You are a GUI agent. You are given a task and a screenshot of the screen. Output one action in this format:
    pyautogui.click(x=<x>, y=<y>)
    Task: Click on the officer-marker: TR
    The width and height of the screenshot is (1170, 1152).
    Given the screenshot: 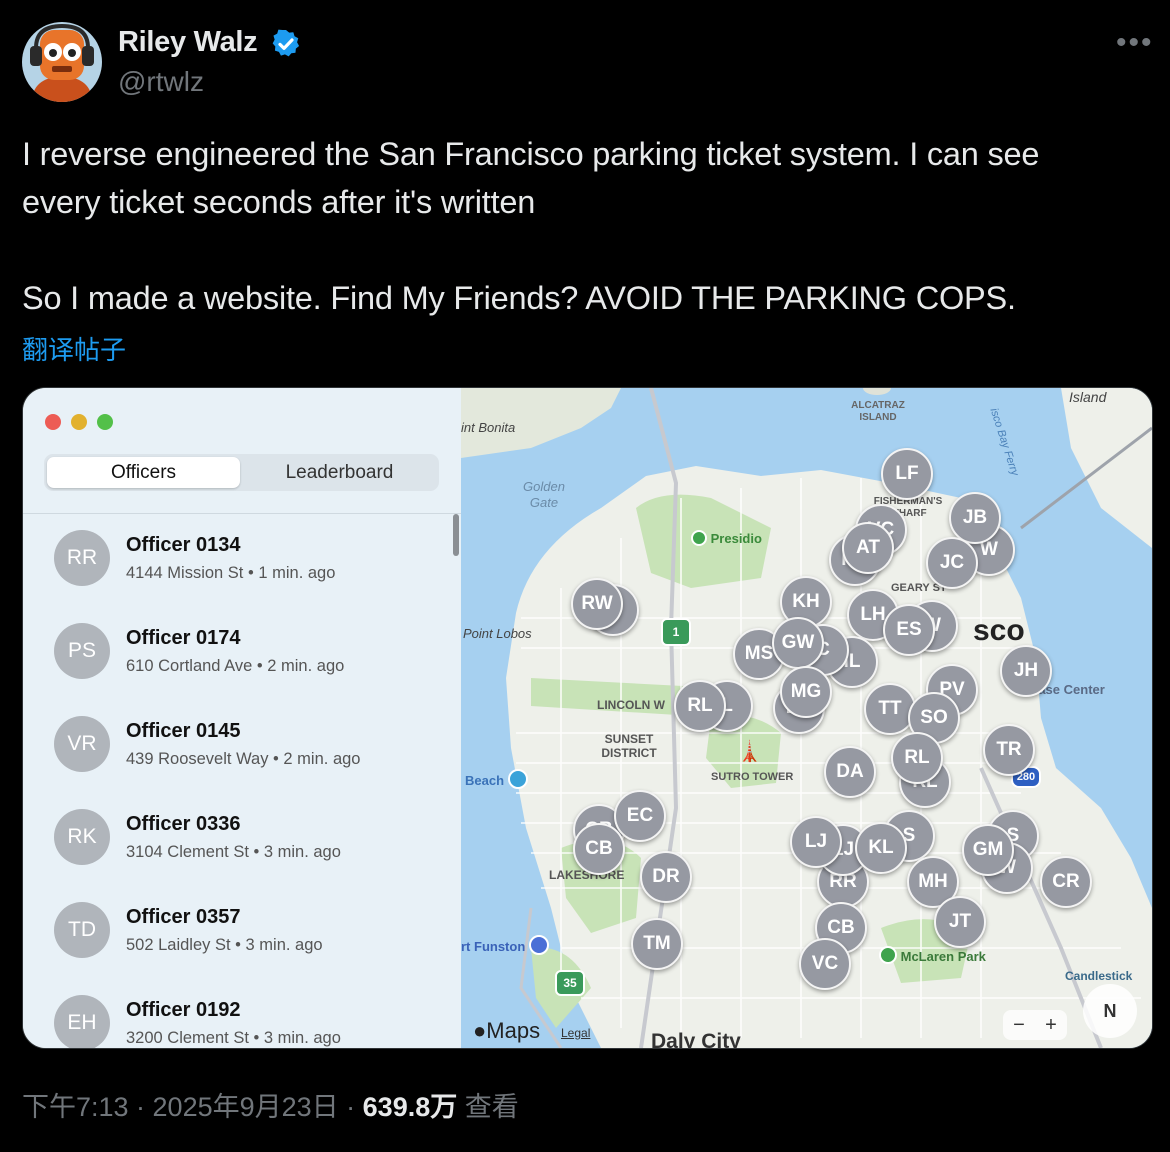 What is the action you would take?
    pyautogui.click(x=1009, y=750)
    